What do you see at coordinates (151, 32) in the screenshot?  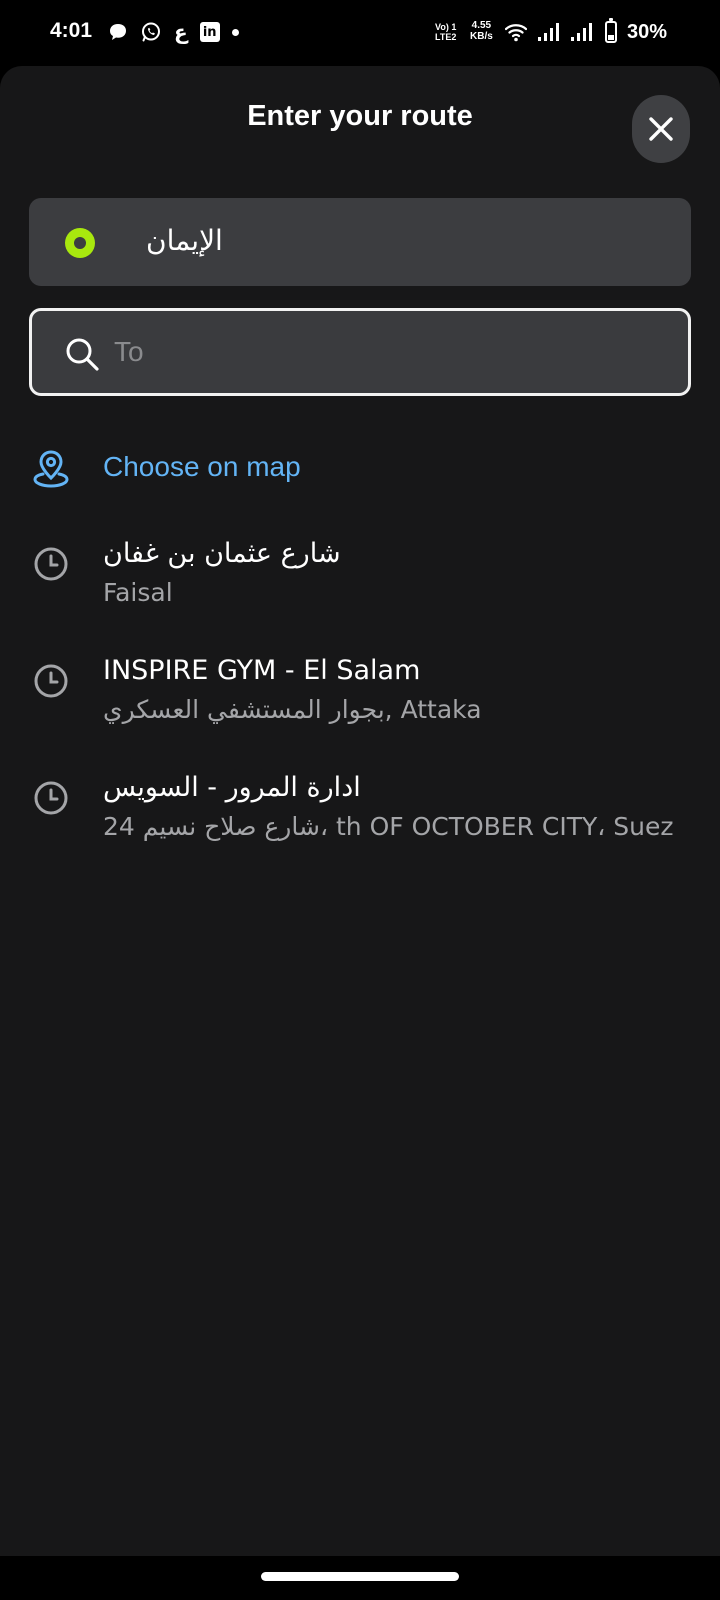 I see `whatsapp-icon` at bounding box center [151, 32].